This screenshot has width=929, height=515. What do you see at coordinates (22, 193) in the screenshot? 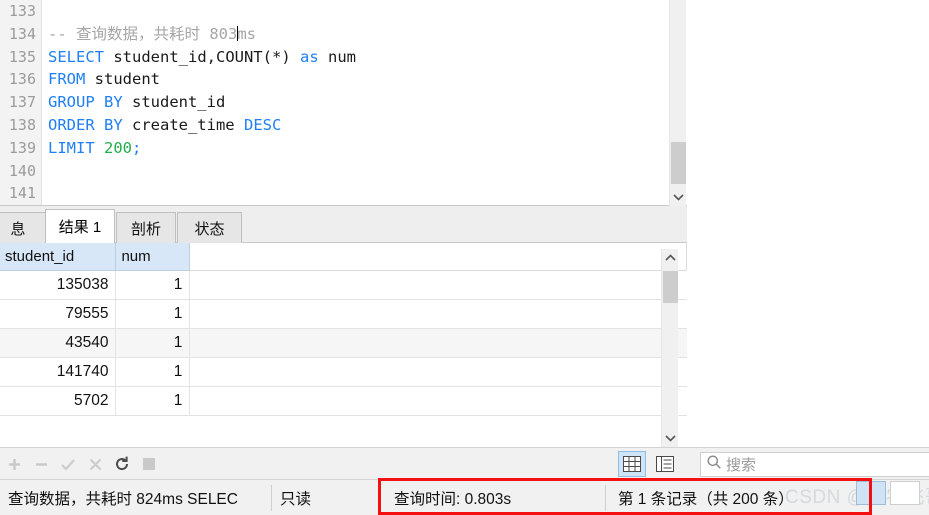
I see `line-number: 141` at bounding box center [22, 193].